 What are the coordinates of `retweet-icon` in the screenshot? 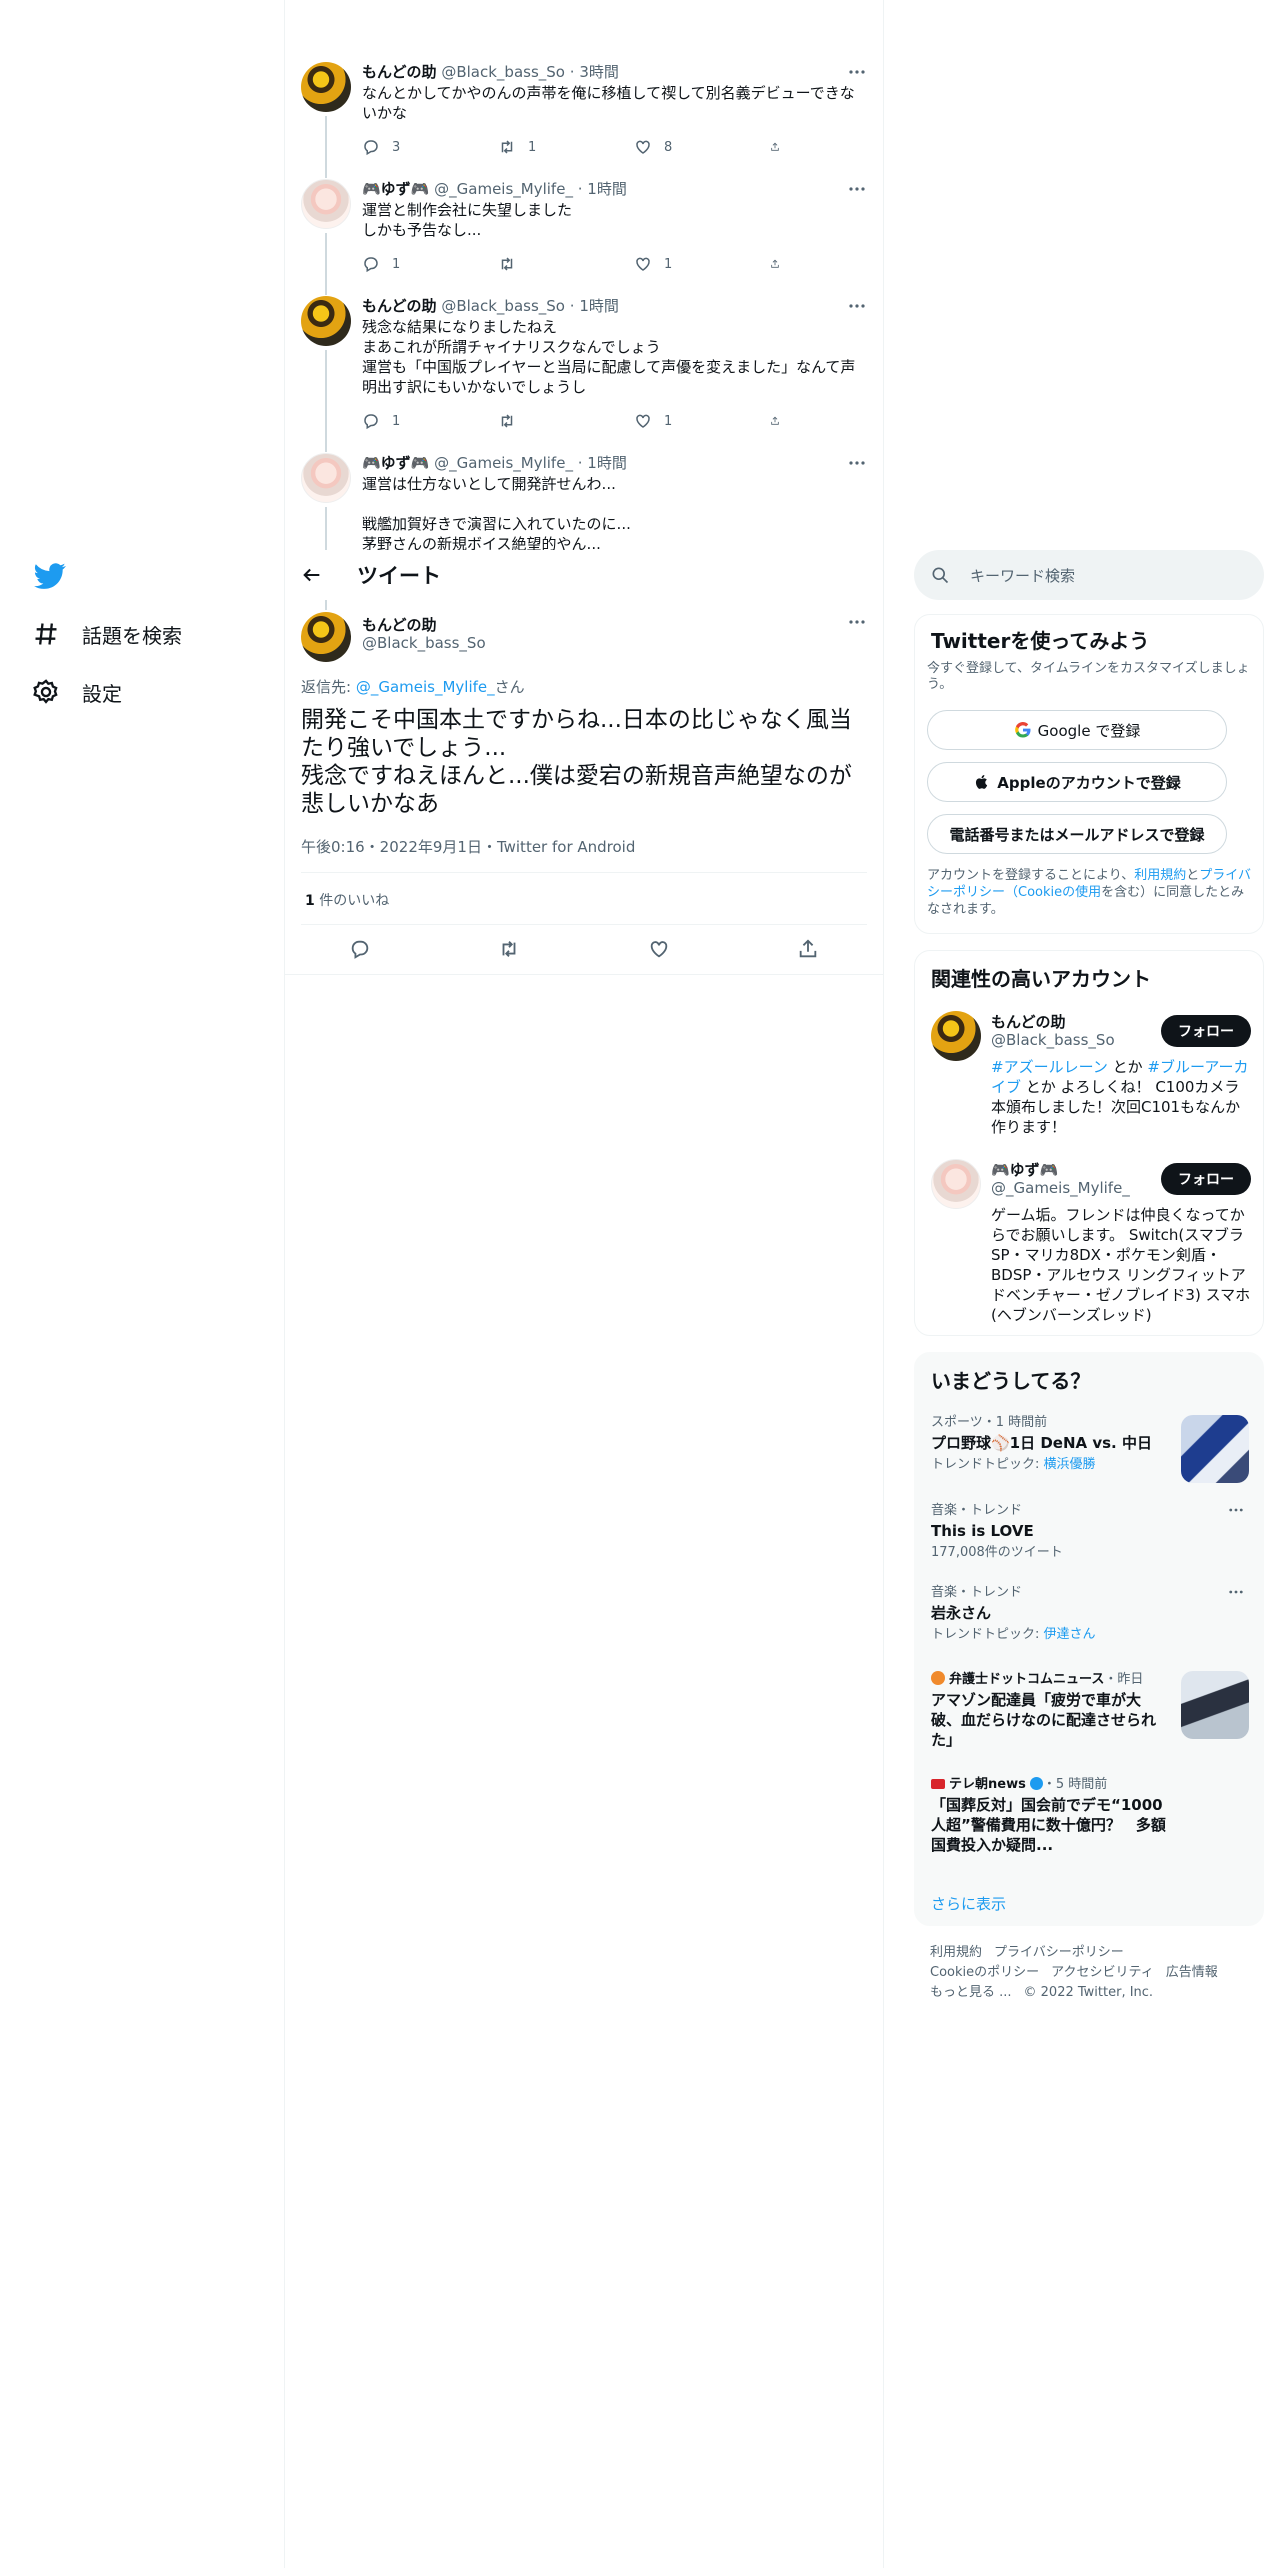 It's located at (509, 949).